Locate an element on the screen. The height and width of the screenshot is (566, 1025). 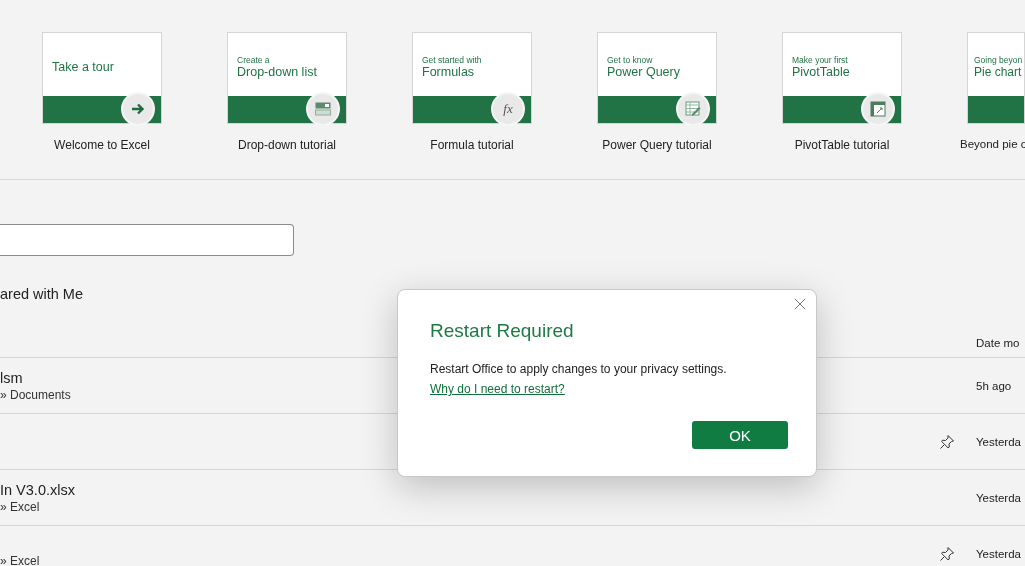
thumbnail-subtitle: Make your first is located at coordinates (820, 59).